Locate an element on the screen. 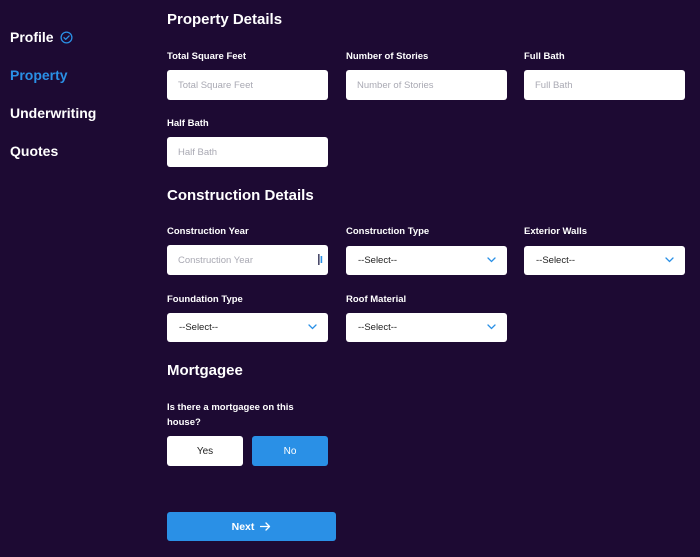 The height and width of the screenshot is (557, 700). construction-type-label: Construction Type is located at coordinates (388, 231).